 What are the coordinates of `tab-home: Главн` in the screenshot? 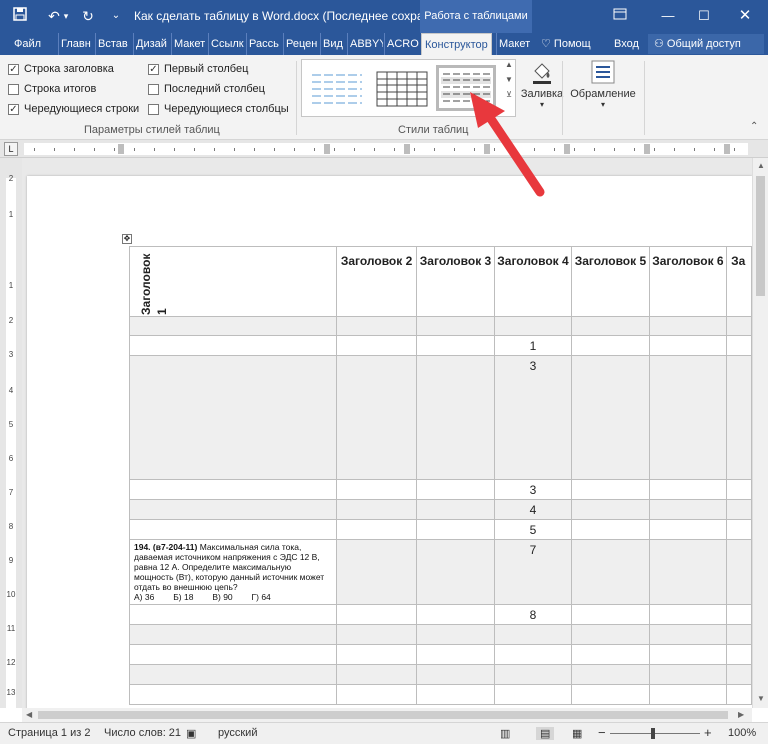 It's located at (76, 44).